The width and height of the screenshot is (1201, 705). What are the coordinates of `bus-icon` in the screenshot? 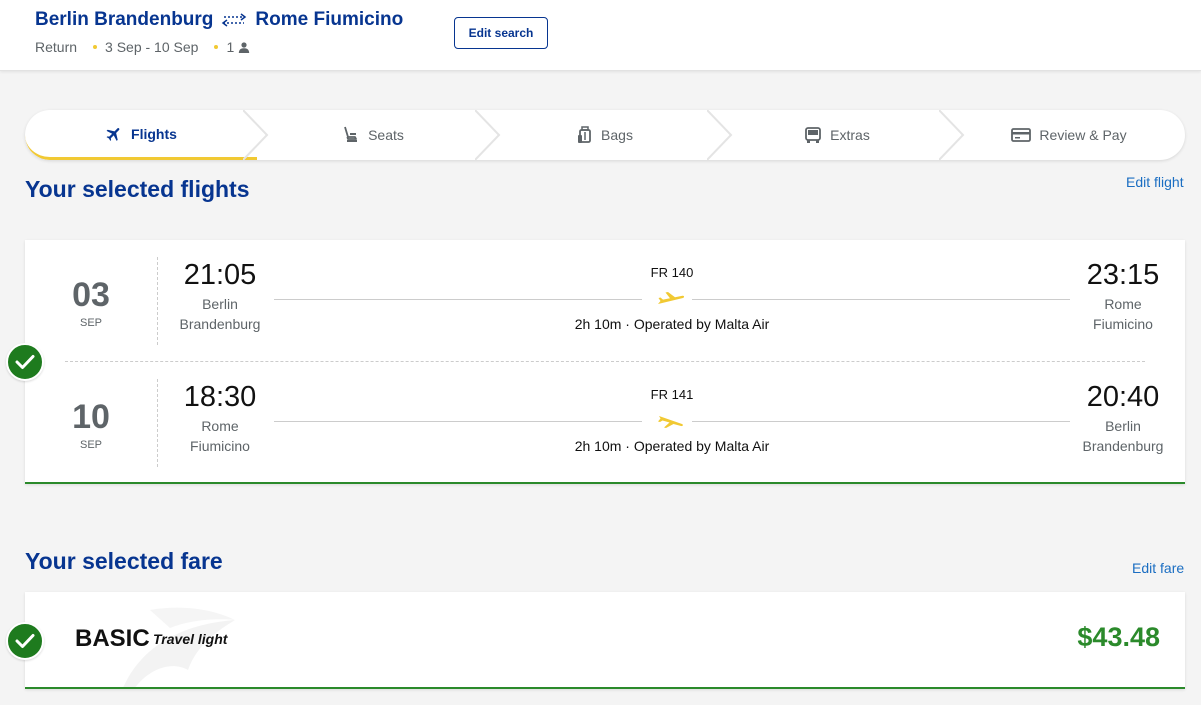 It's located at (813, 135).